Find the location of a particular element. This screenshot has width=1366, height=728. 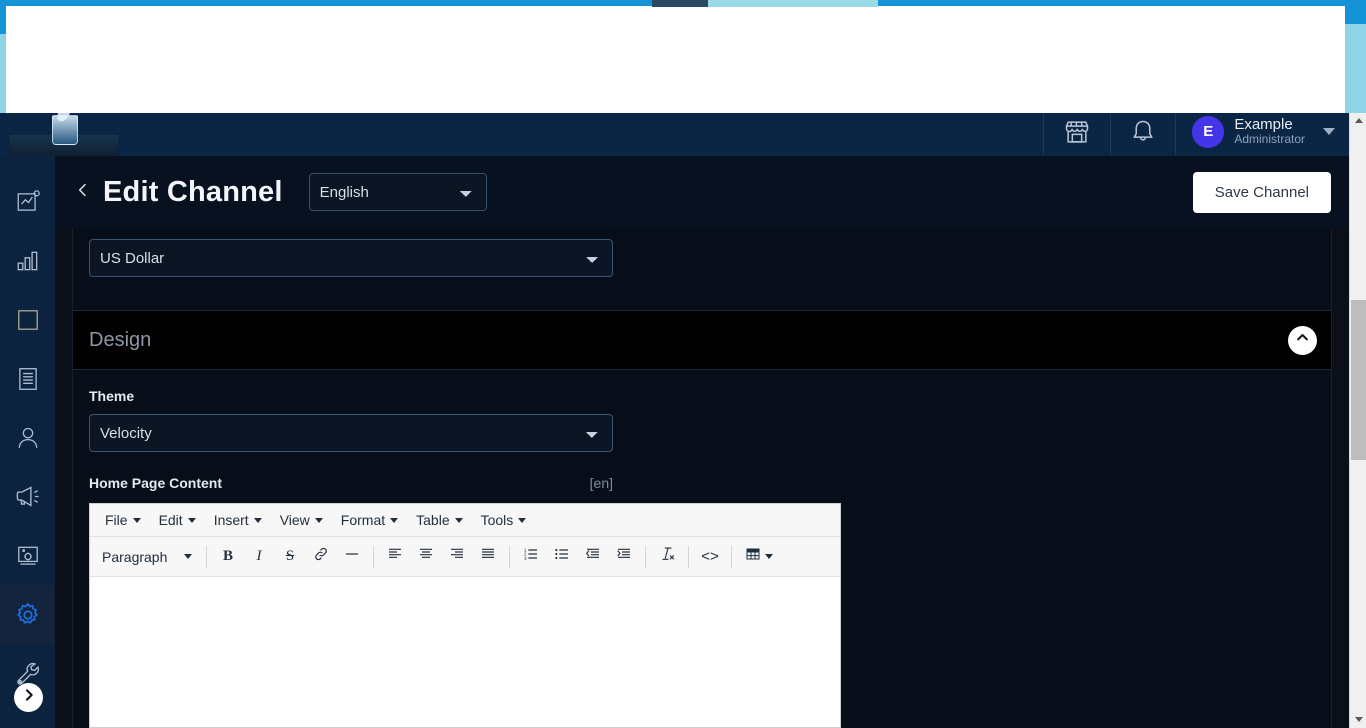

menu-tools: Tools is located at coordinates (504, 520).